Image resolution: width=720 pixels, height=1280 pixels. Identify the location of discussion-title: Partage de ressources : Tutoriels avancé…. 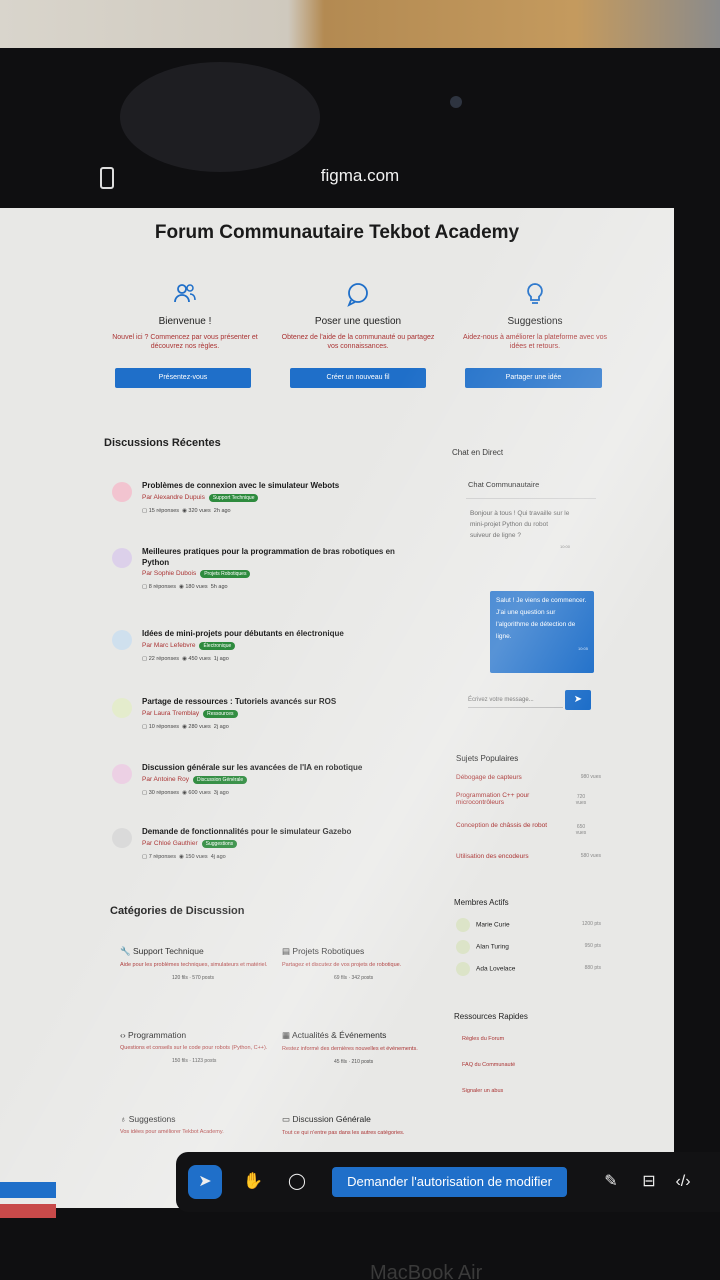
(282, 701).